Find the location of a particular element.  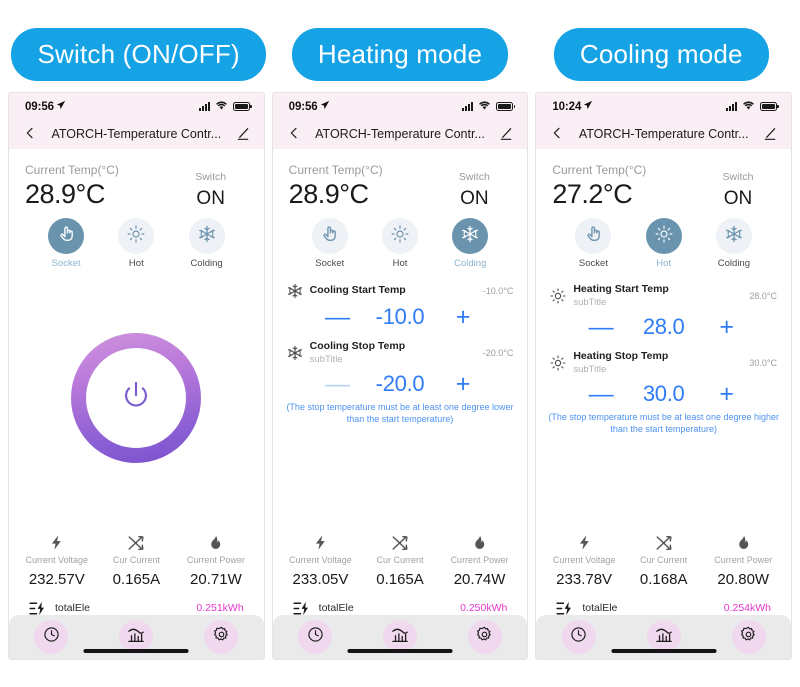

hand-tap-icon is located at coordinates (66, 236).